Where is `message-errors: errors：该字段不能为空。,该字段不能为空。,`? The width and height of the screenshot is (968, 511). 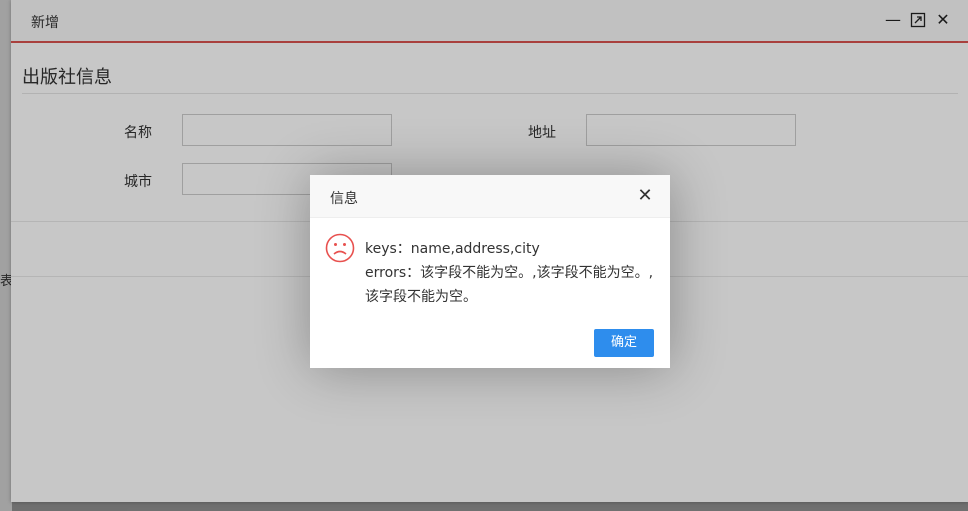
message-errors: errors：该字段不能为空。,该字段不能为空。, is located at coordinates (509, 273).